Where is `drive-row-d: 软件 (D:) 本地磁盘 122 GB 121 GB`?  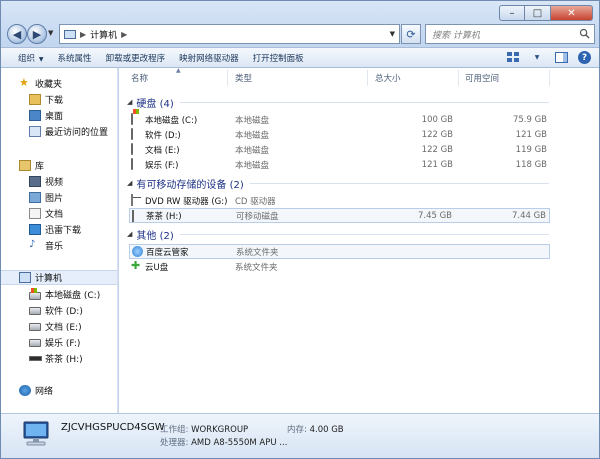 drive-row-d: 软件 (D:) 本地磁盘 122 GB 121 GB is located at coordinates (339, 134).